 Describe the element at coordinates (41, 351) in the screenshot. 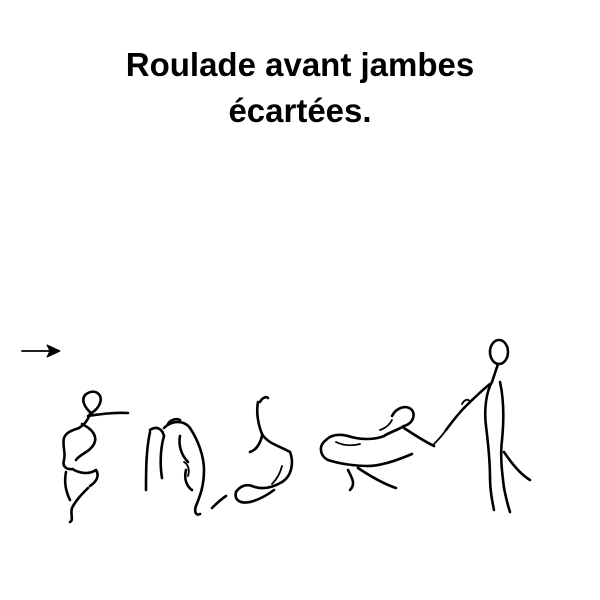

I see `right-arrow-icon` at that location.